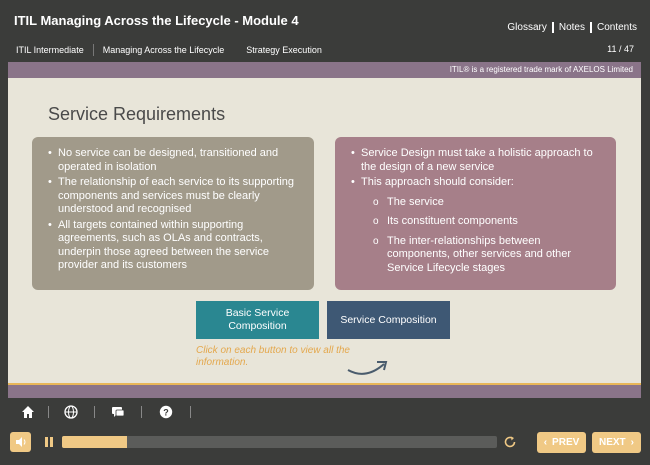 The image size is (650, 465). I want to click on sub-list-item: Its constituent components, so click(475, 222).